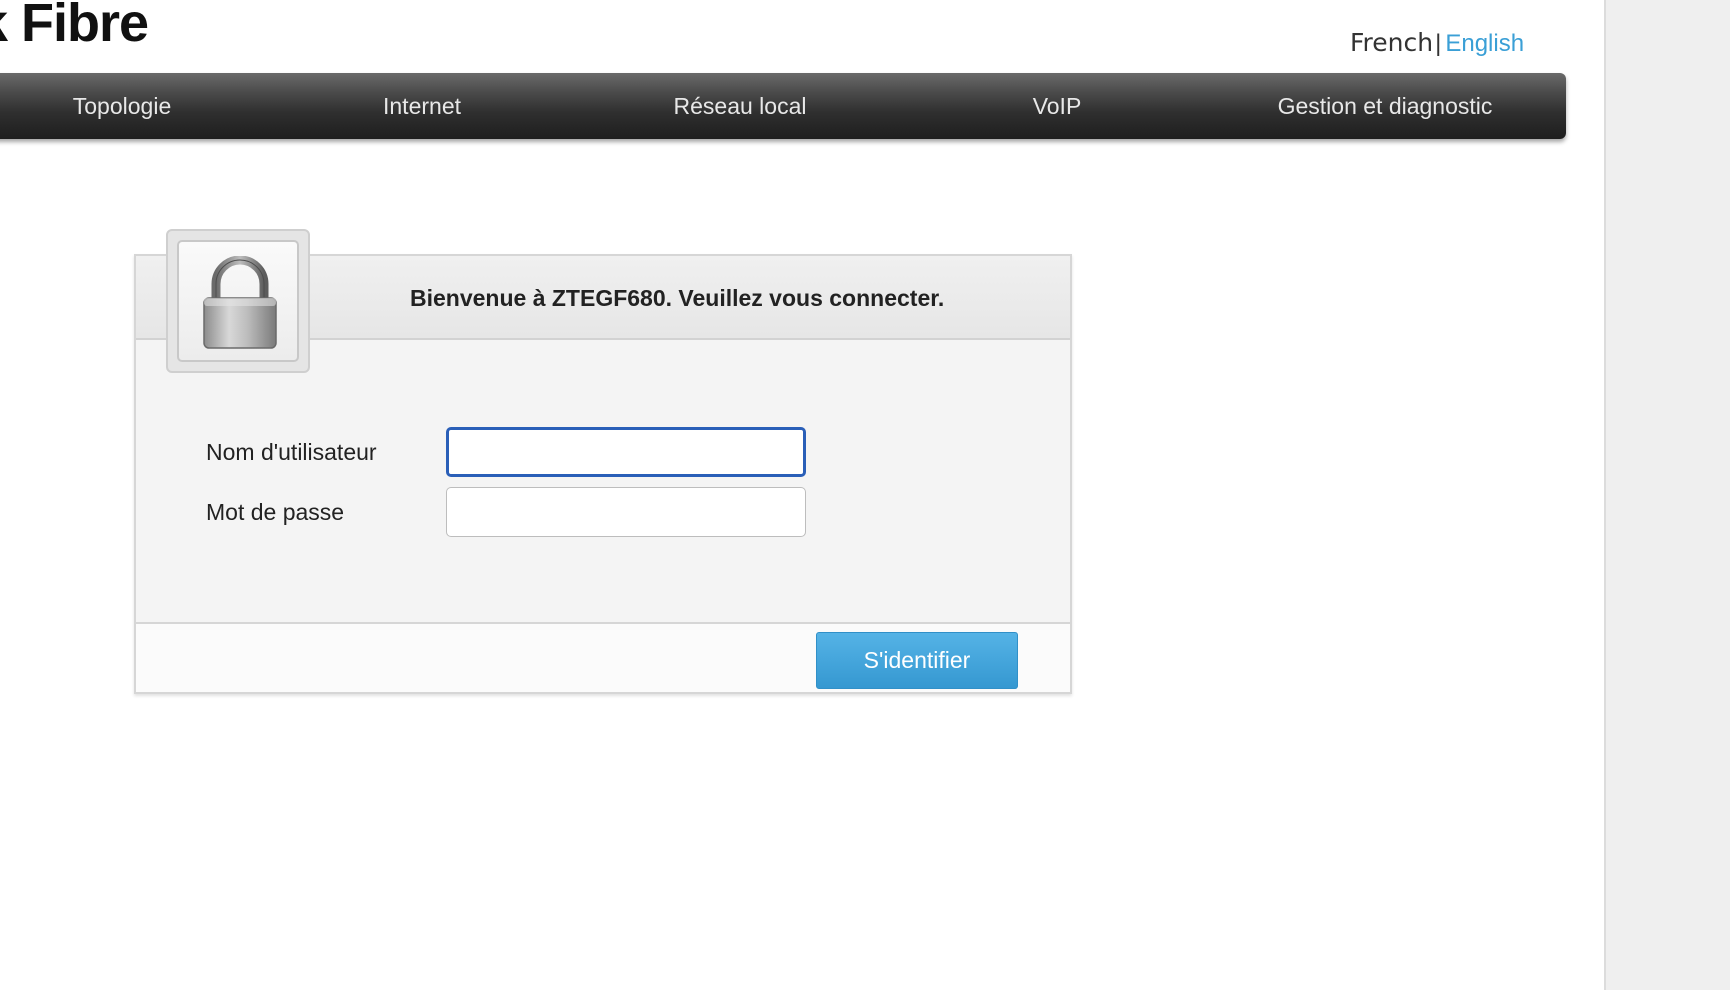 Image resolution: width=1730 pixels, height=990 pixels. I want to click on padlock-icon, so click(240, 302).